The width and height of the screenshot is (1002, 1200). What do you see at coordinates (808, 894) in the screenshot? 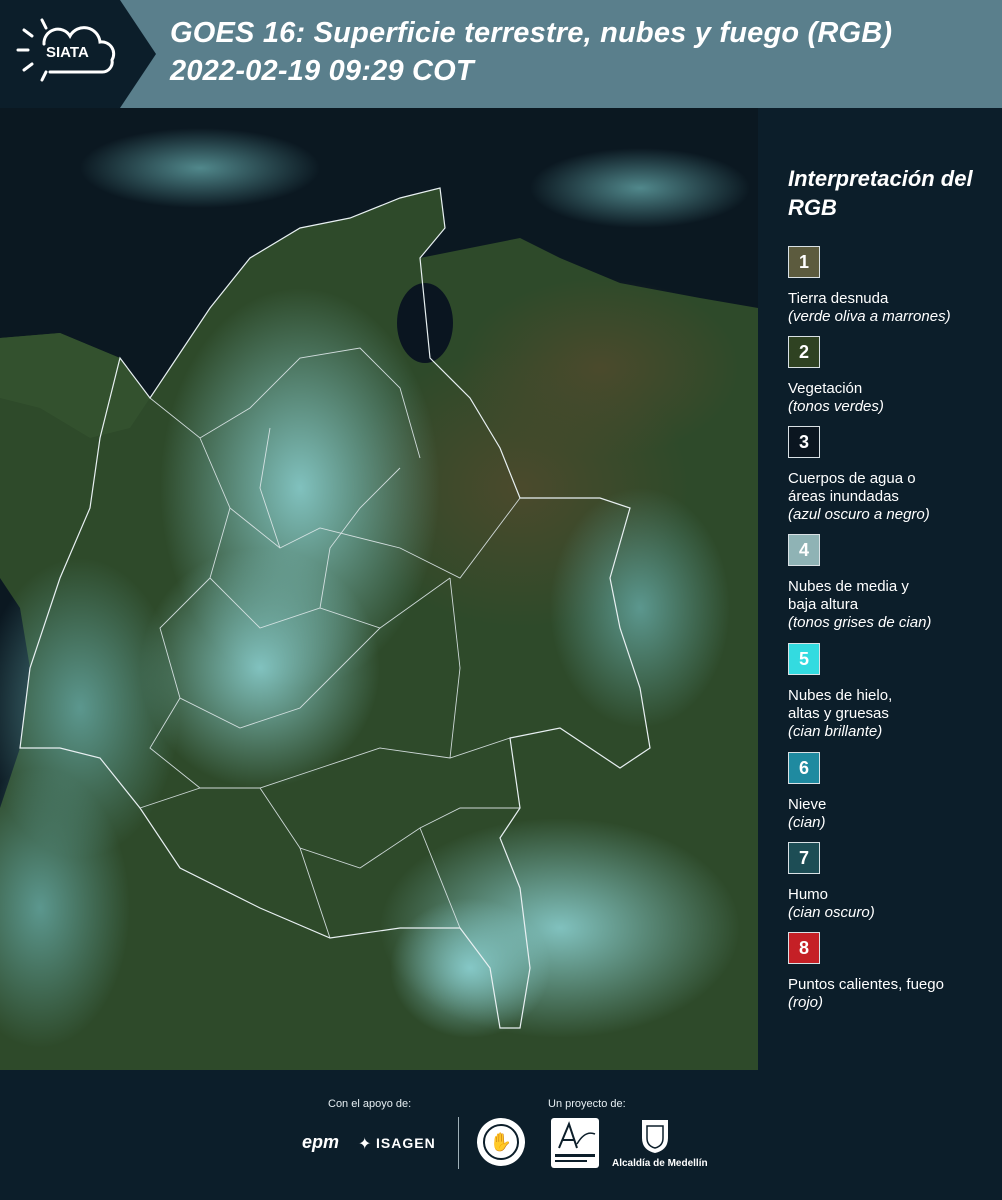
I see `legend-label-7: Humo` at bounding box center [808, 894].